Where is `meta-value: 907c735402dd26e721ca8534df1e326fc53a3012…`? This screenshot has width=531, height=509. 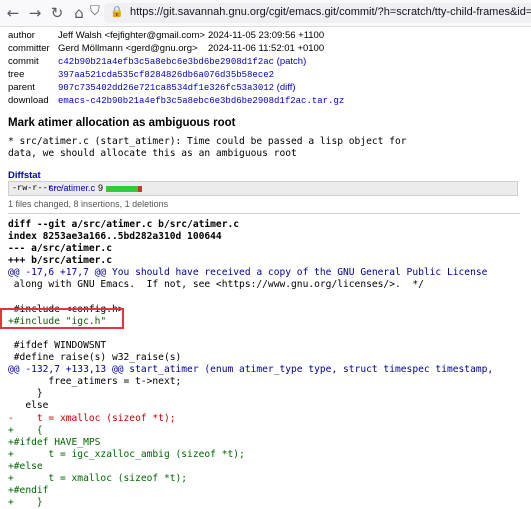
meta-value: 907c735402dd26e721ca8534df1e326fc53a3012… is located at coordinates (201, 88).